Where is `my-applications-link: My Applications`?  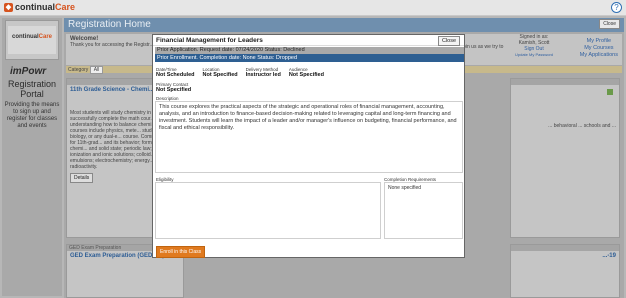
my-applications-link: My Applications is located at coordinates (599, 55).